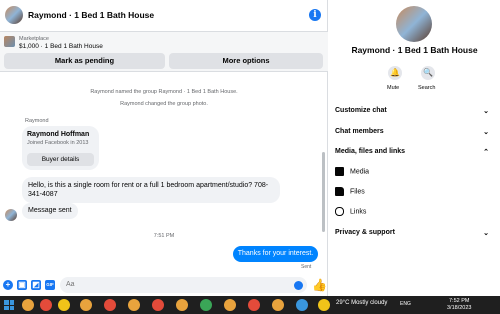 Image resolution: width=500 pixels, height=314 pixels. Describe the element at coordinates (9, 41) in the screenshot. I see `listing-thumbnail` at that location.